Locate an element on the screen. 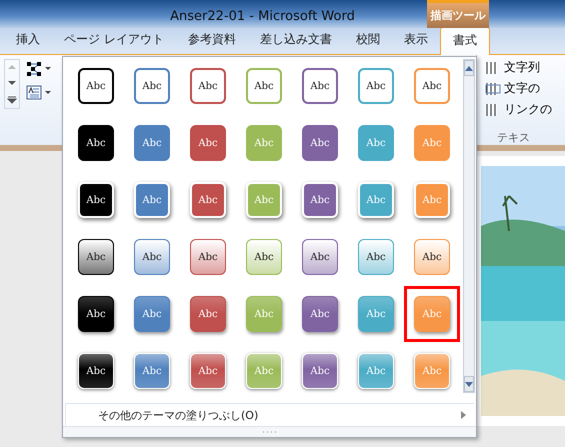 This screenshot has width=565, height=447. context-tab-label: 描画ツール is located at coordinates (458, 14).